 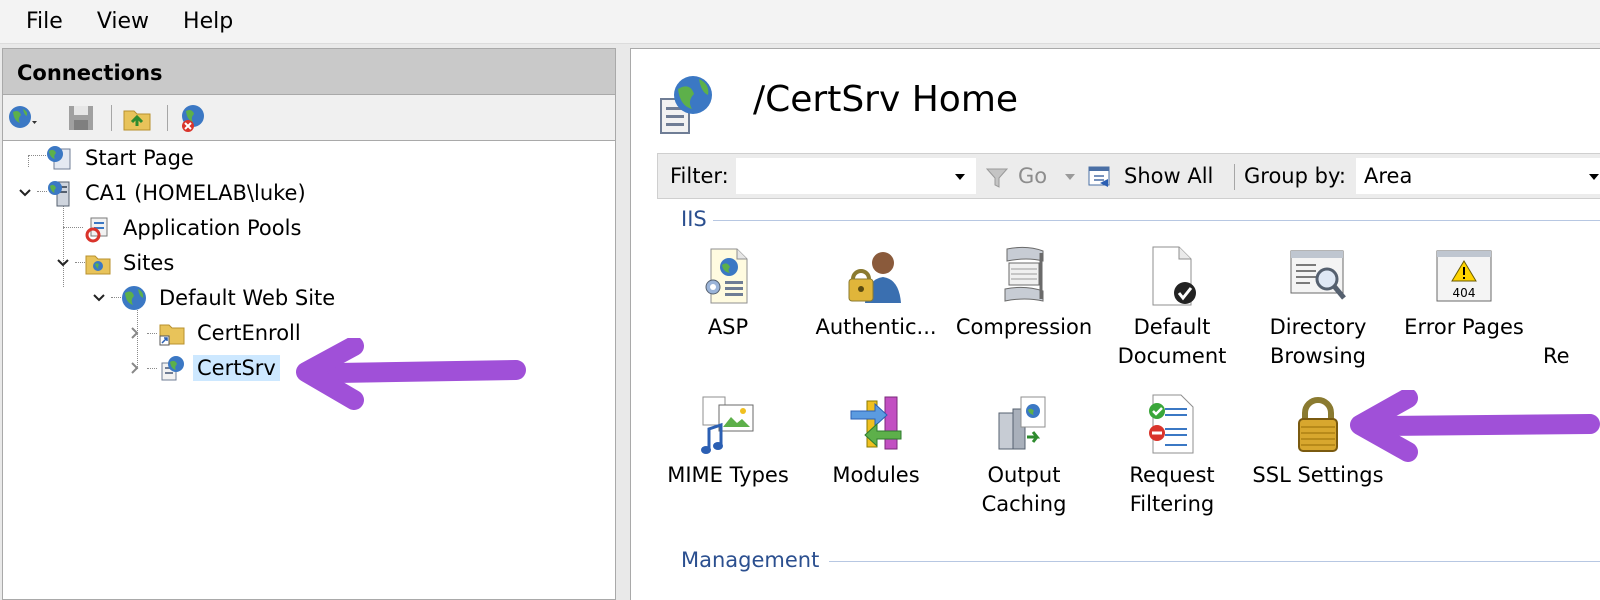 I want to click on directory-browsing-icon, so click(x=1318, y=275).